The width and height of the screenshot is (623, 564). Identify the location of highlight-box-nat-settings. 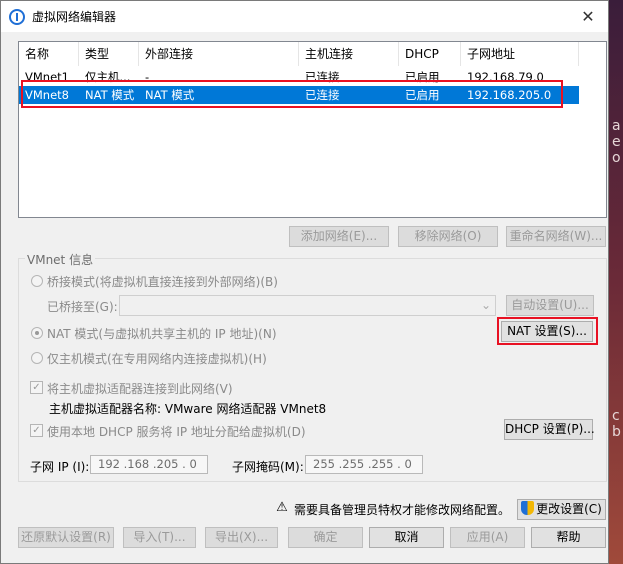
(547, 331).